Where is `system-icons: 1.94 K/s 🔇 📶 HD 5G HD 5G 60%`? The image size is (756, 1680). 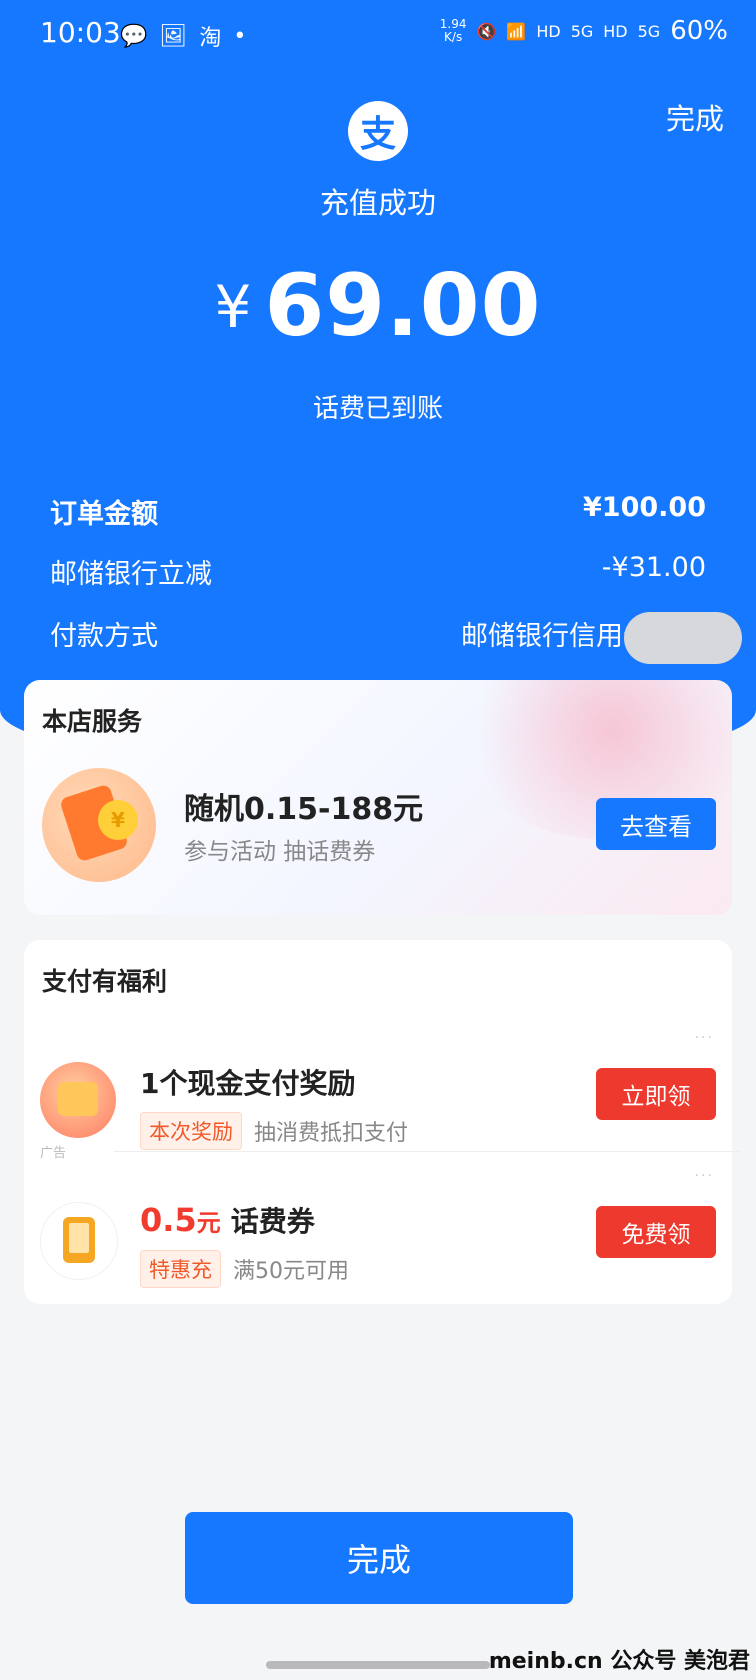 system-icons: 1.94 K/s 🔇 📶 HD 5G HD 5G 60% is located at coordinates (584, 31).